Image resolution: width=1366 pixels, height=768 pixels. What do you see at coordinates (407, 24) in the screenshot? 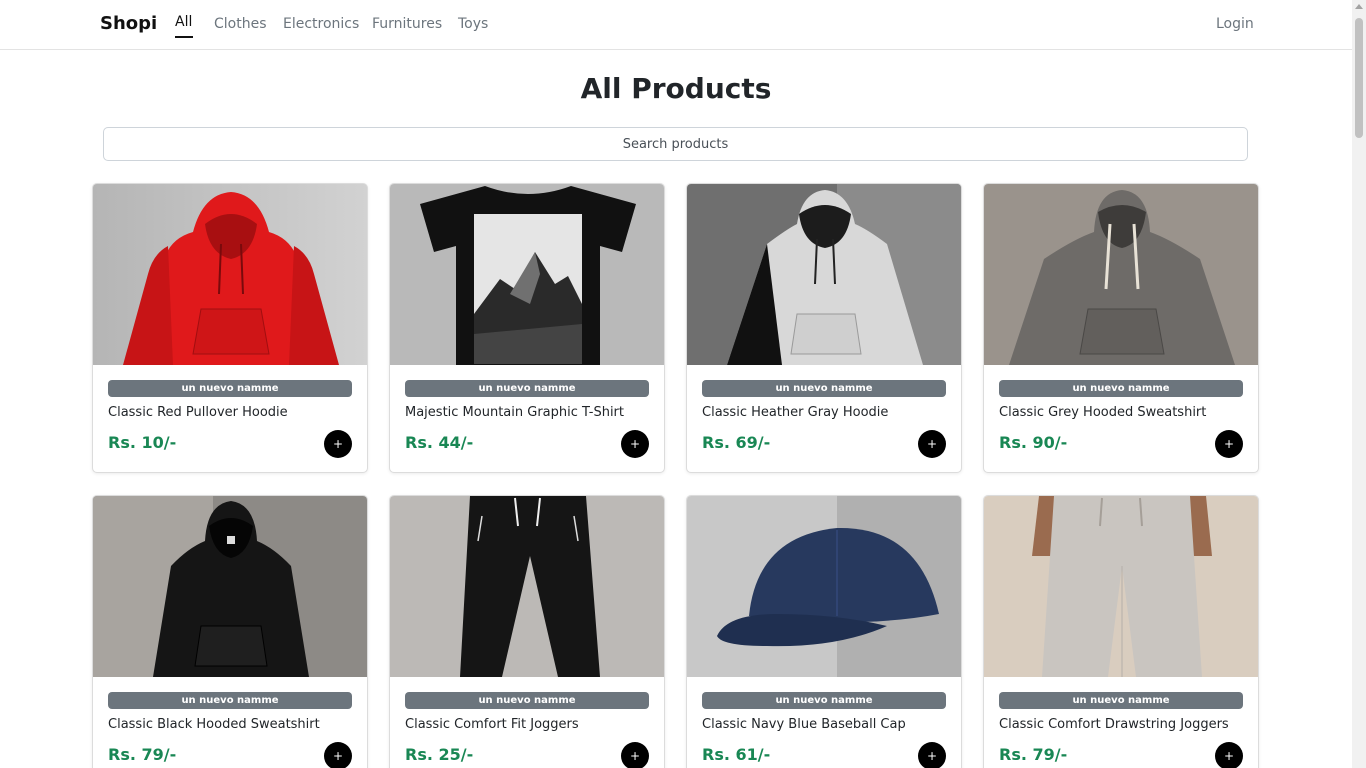
I see `nav-link-furnitures: Furnitures` at bounding box center [407, 24].